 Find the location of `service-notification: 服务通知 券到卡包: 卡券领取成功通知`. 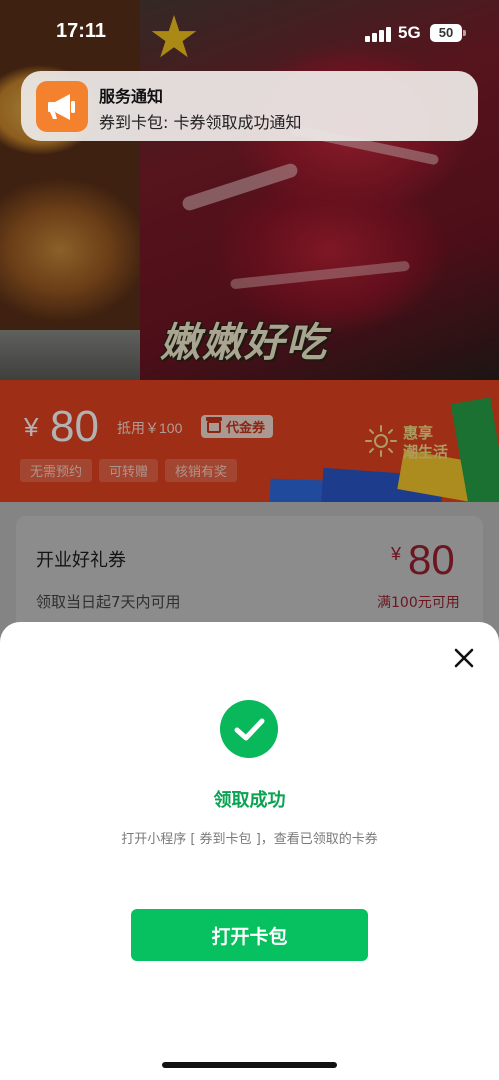

service-notification: 服务通知 券到卡包: 卡券领取成功通知 is located at coordinates (249, 106).